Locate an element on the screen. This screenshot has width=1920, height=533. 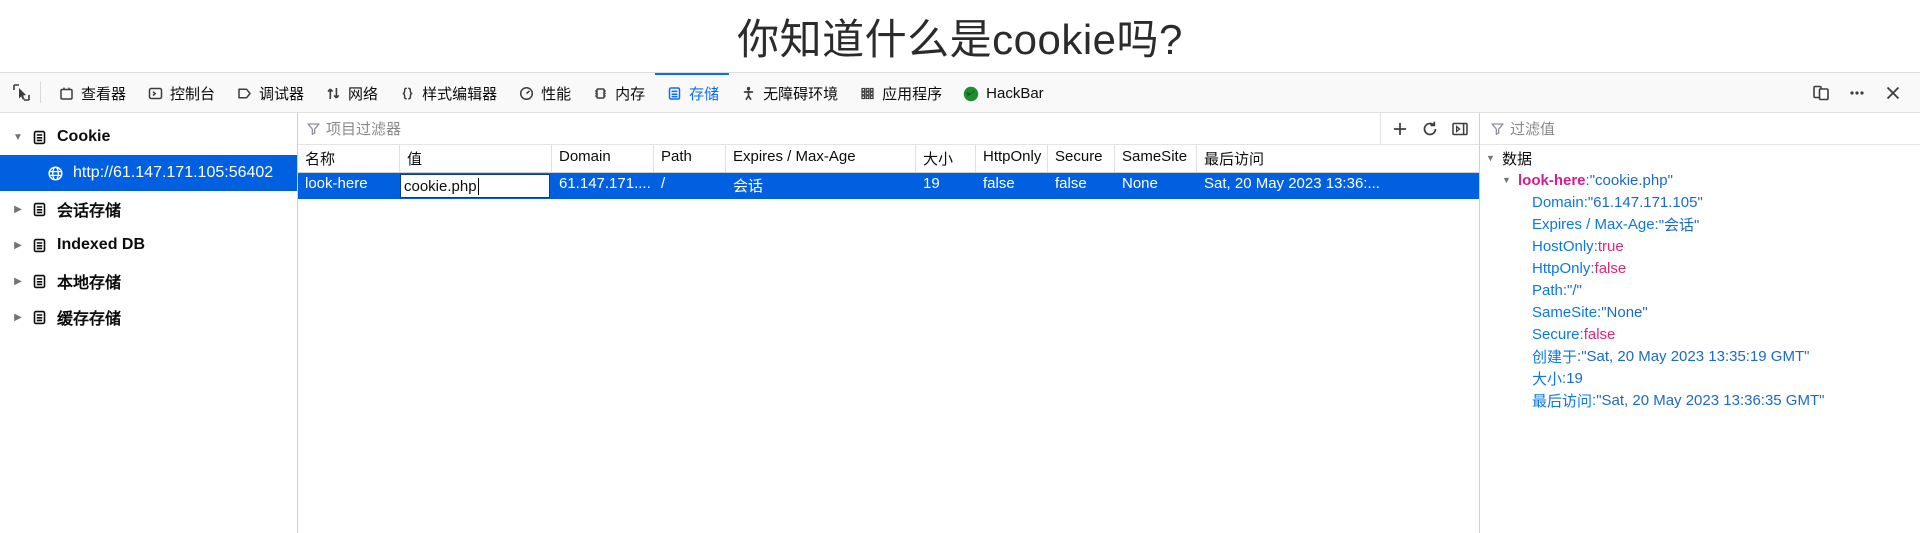
details-prop-value: "Sat, 20 May 2023 13:35:19 GMT" is located at coordinates (1695, 356).